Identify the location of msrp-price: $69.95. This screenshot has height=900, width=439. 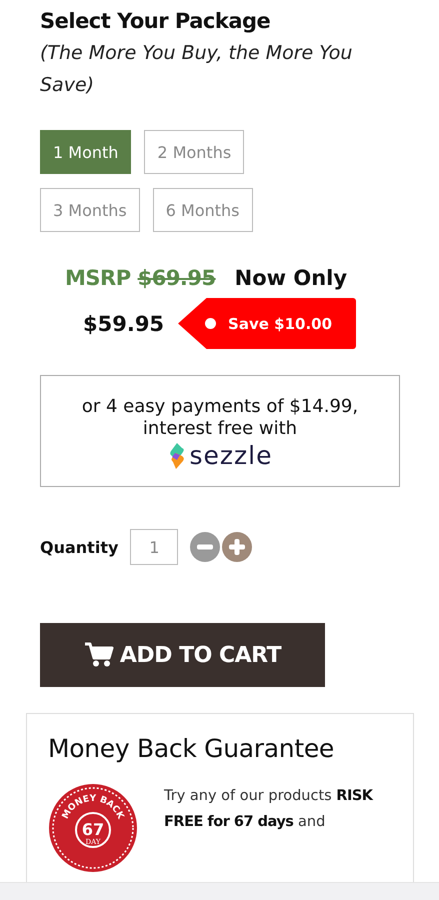
(177, 278).